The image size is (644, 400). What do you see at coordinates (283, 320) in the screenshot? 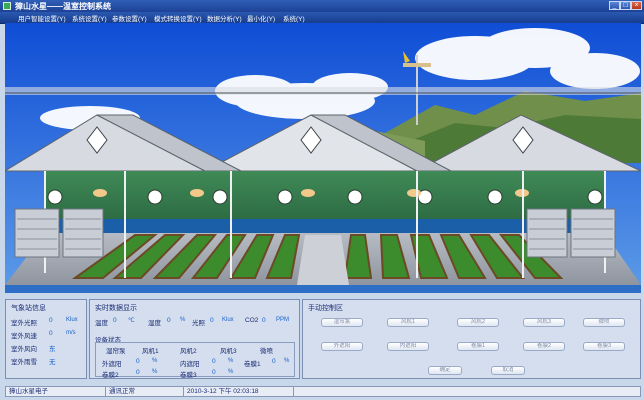
I see `co2-unit: PPM` at bounding box center [283, 320].